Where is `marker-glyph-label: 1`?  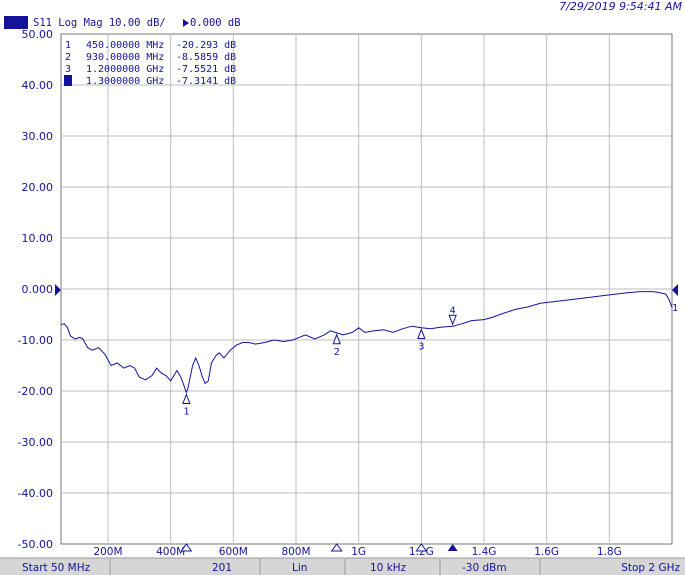 marker-glyph-label: 1 is located at coordinates (186, 411).